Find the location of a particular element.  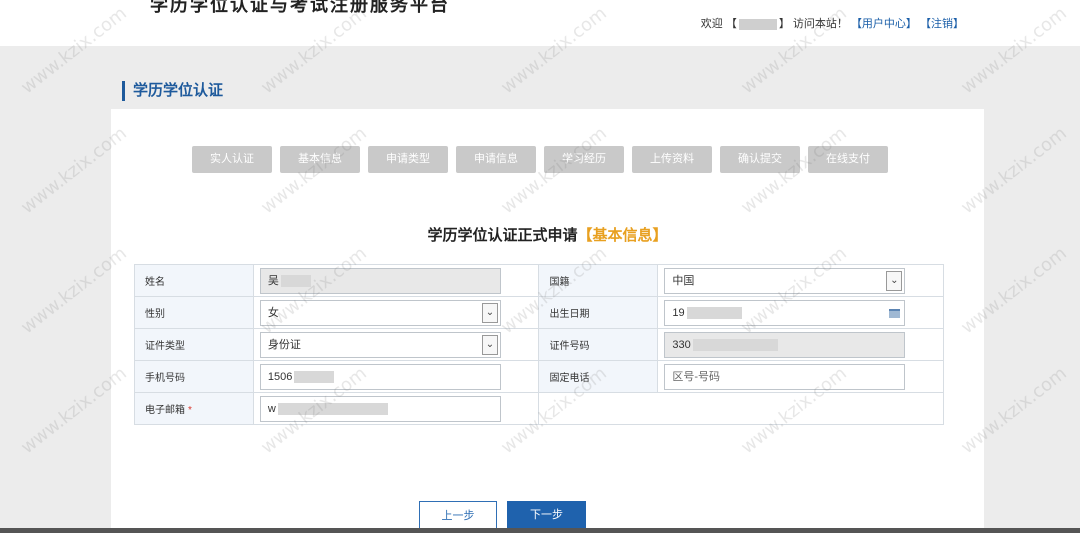

form-heading-accent: 【基本信息】 is located at coordinates (622, 235).